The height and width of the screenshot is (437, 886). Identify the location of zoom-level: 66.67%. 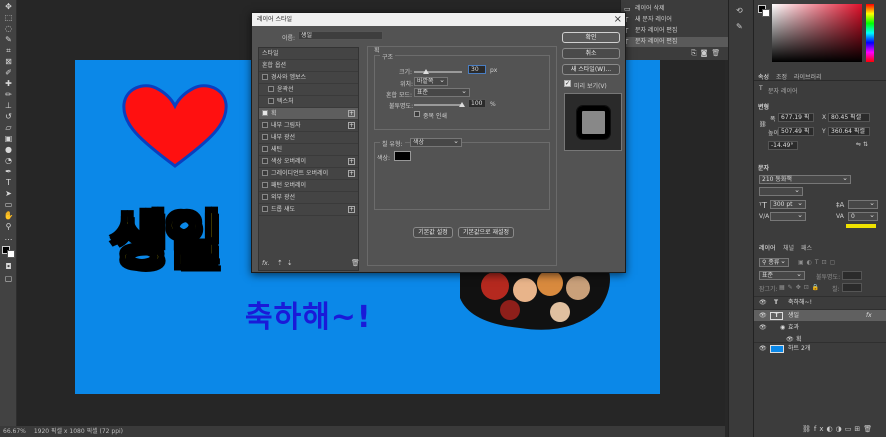
(14, 431).